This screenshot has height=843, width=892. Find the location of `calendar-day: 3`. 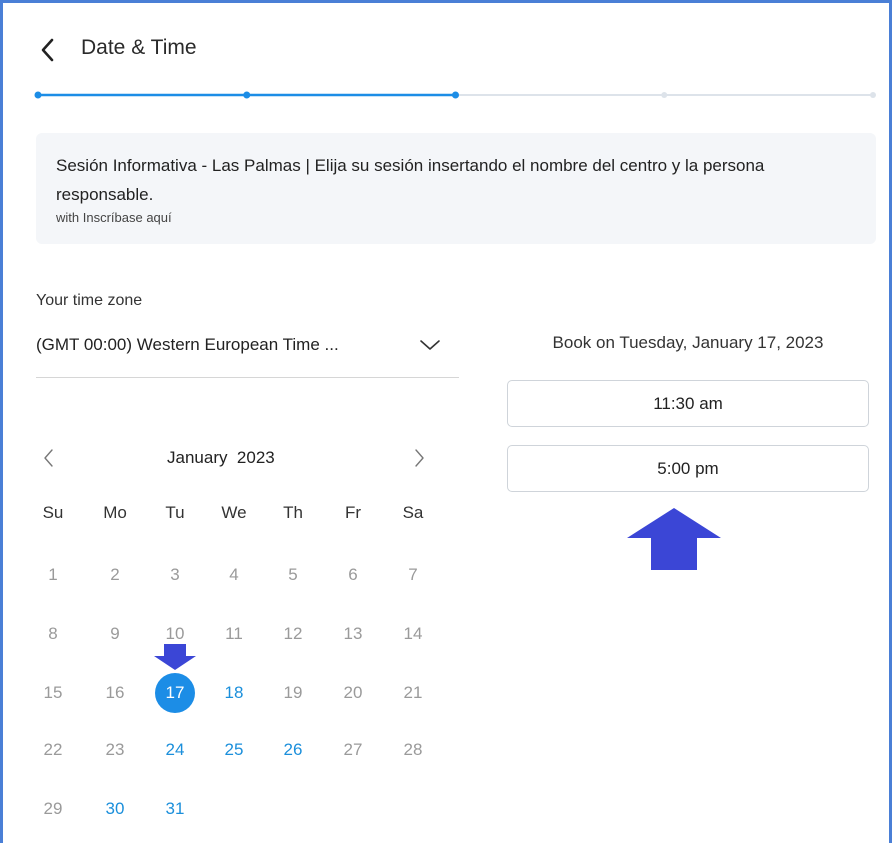

calendar-day: 3 is located at coordinates (175, 574).